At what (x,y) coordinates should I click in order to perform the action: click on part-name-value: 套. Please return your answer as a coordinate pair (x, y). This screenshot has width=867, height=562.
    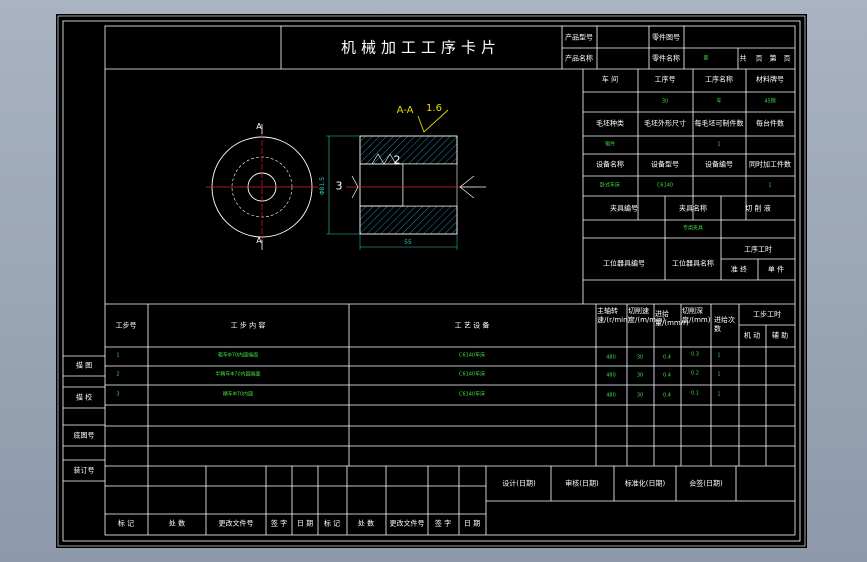
    Looking at the image, I should click on (706, 58).